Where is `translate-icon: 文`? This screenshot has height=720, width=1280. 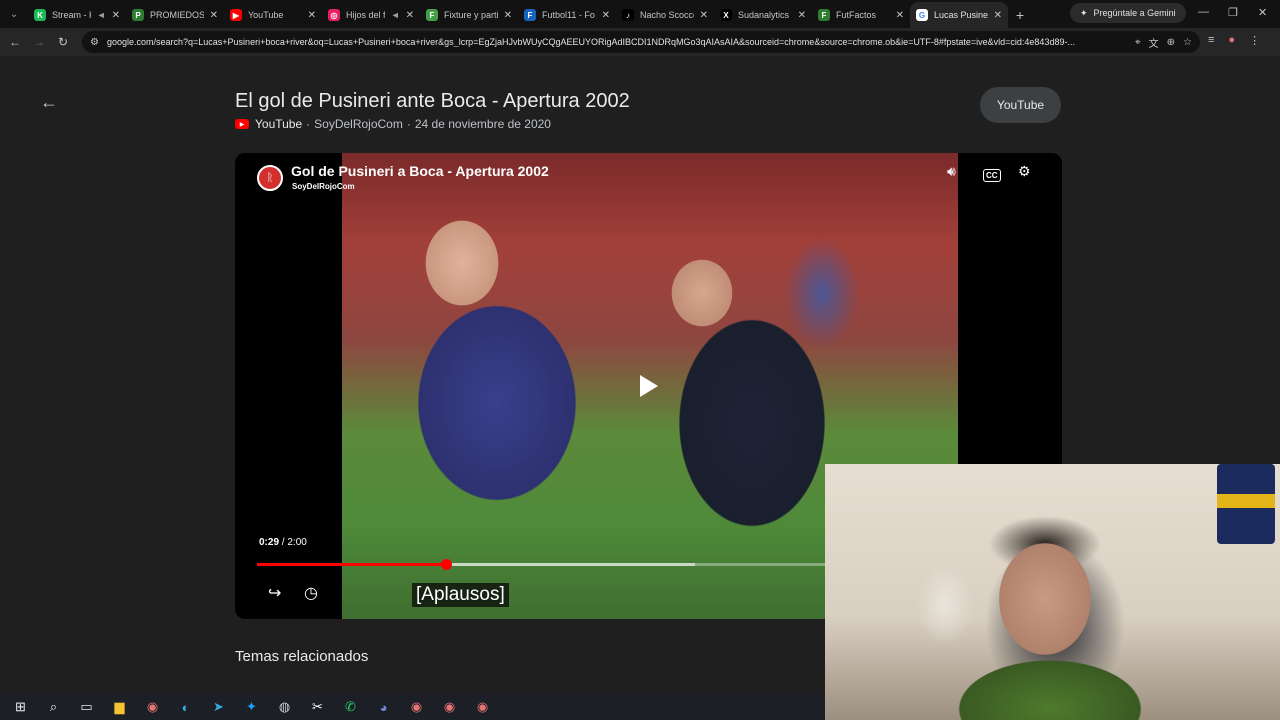
translate-icon: 文 is located at coordinates (1154, 42).